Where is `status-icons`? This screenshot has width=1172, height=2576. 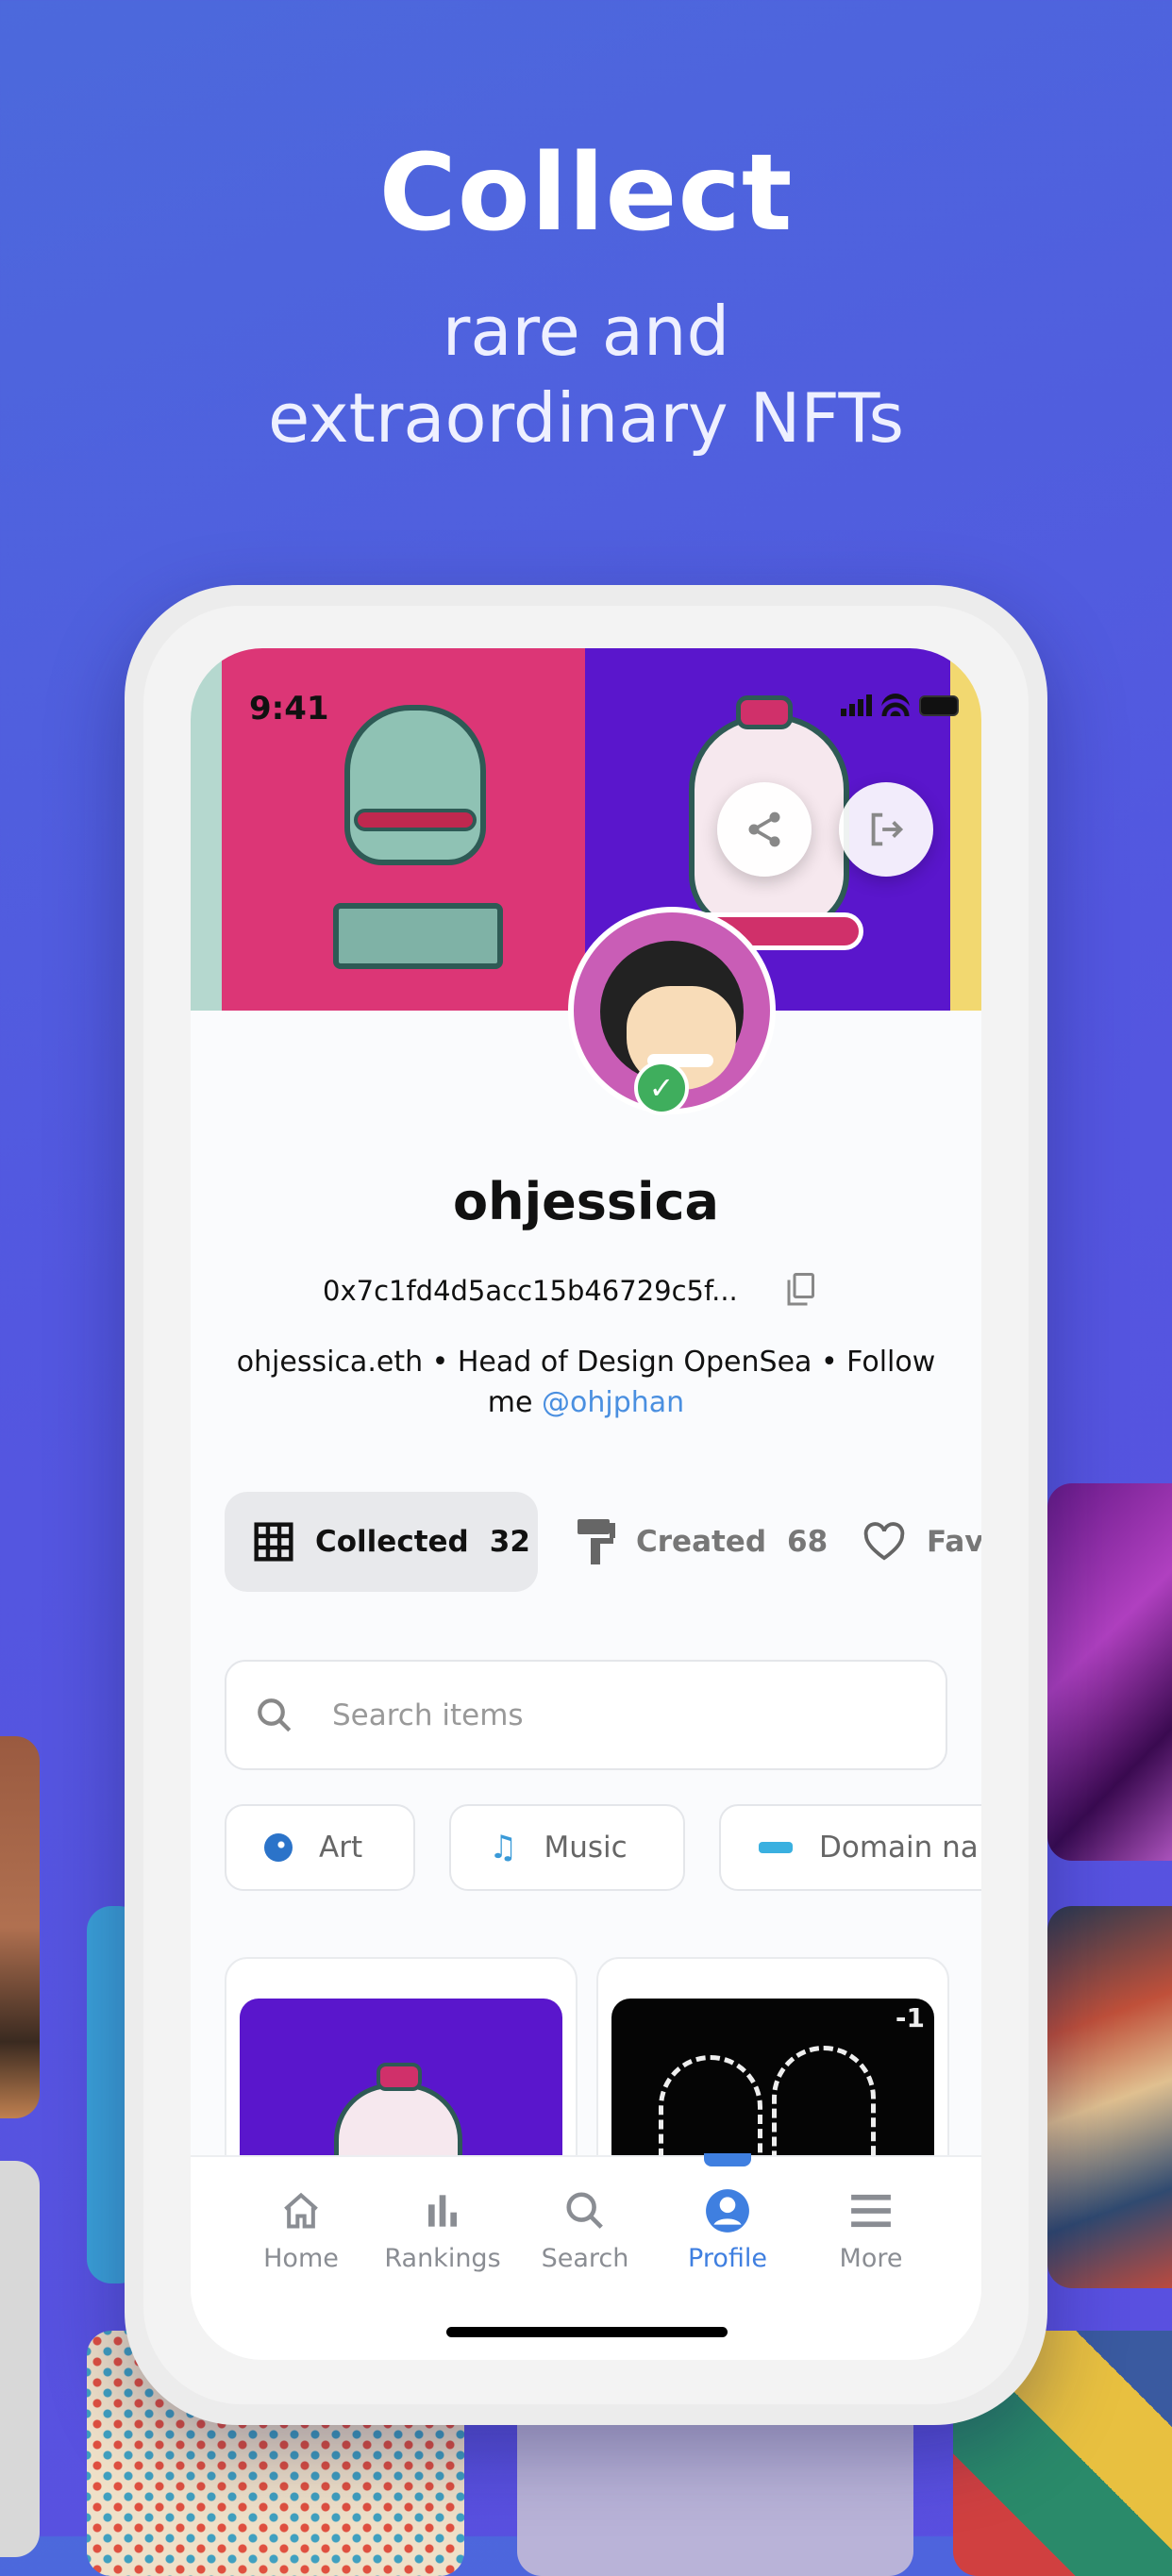 status-icons is located at coordinates (900, 705).